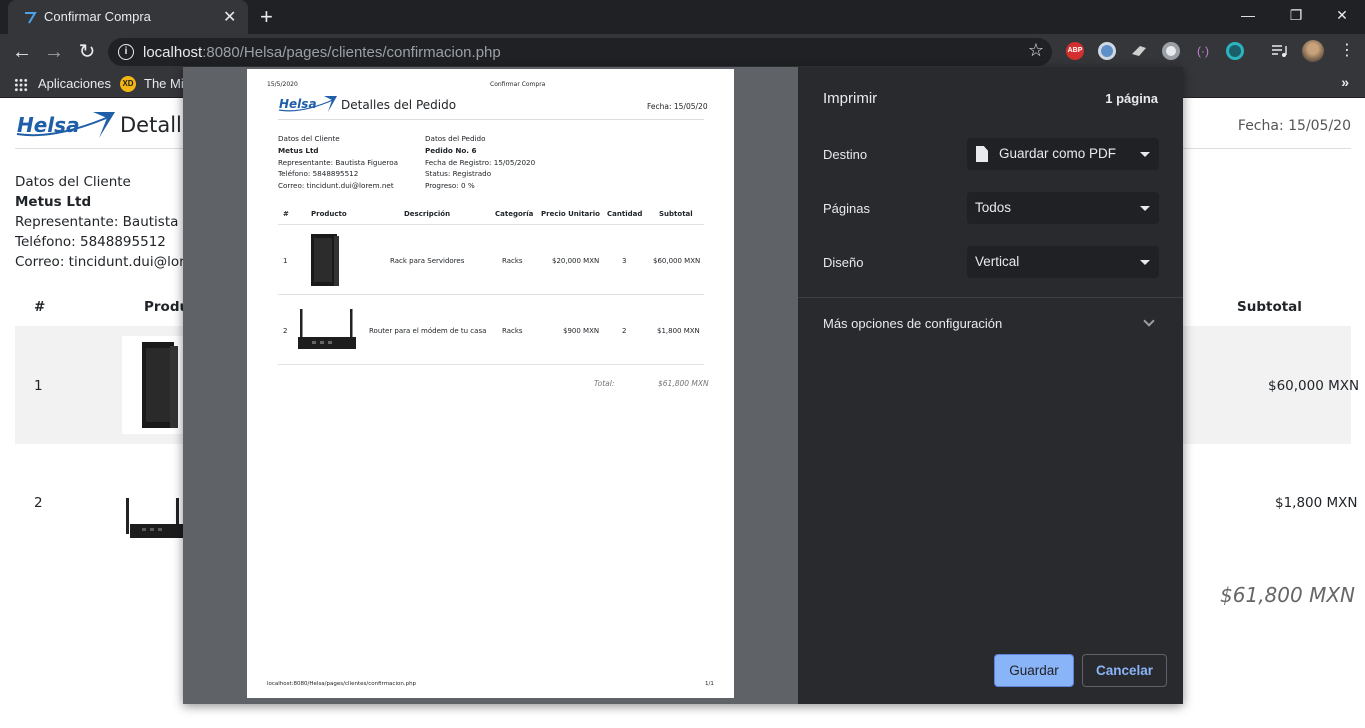 The height and width of the screenshot is (728, 1365). What do you see at coordinates (514, 214) in the screenshot?
I see `preview-col-category: Categoría` at bounding box center [514, 214].